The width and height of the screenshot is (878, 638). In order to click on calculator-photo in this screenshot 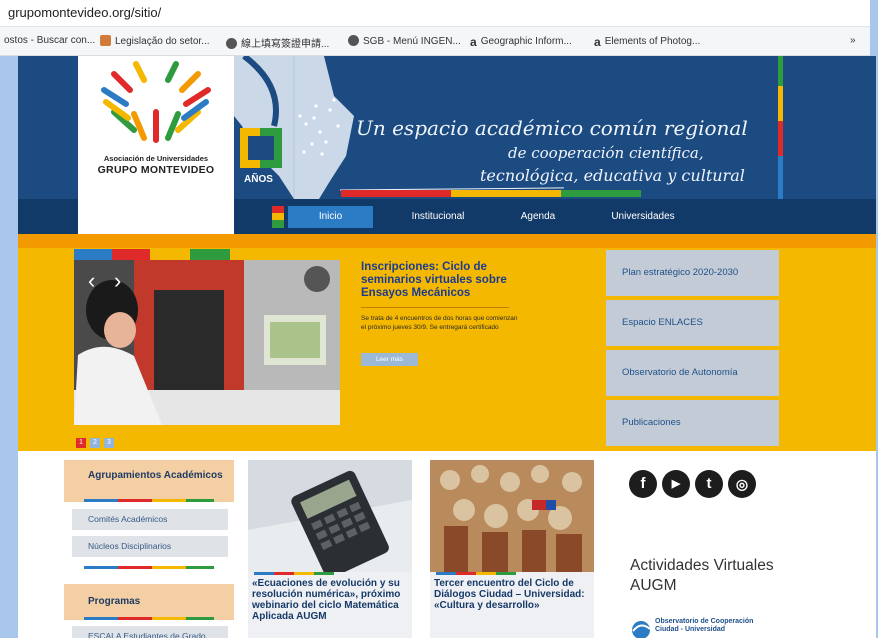, I will do `click(330, 516)`.